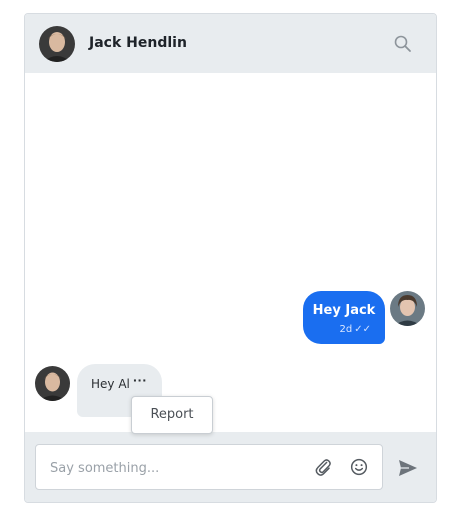 This screenshot has height=512, width=470. What do you see at coordinates (408, 468) in the screenshot?
I see `send-icon` at bounding box center [408, 468].